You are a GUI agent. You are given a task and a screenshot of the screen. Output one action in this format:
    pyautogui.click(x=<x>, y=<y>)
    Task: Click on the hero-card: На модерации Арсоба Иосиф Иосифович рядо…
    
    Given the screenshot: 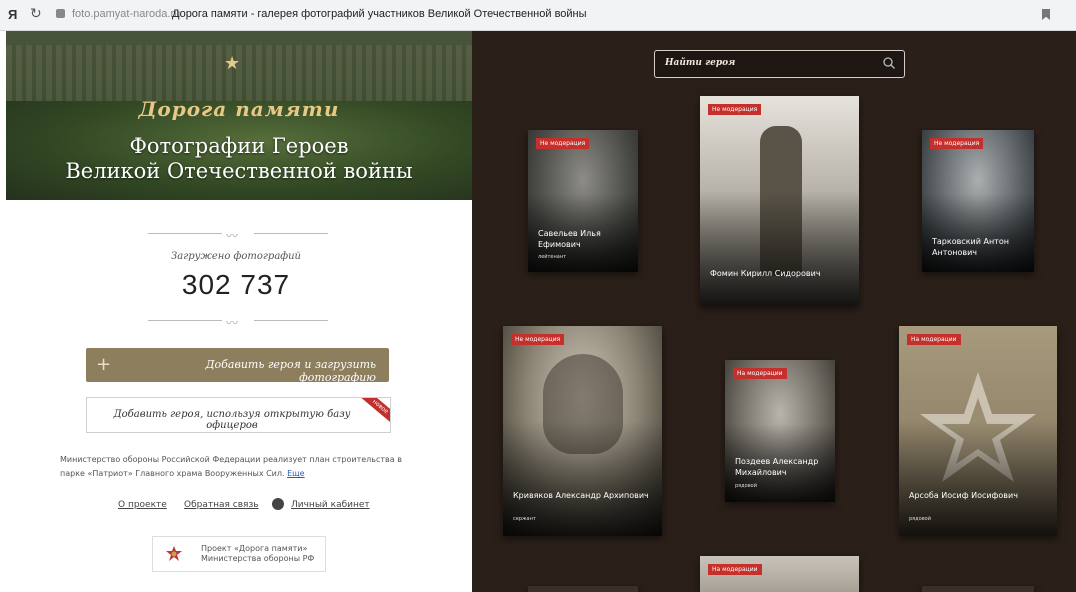 What is the action you would take?
    pyautogui.click(x=978, y=431)
    